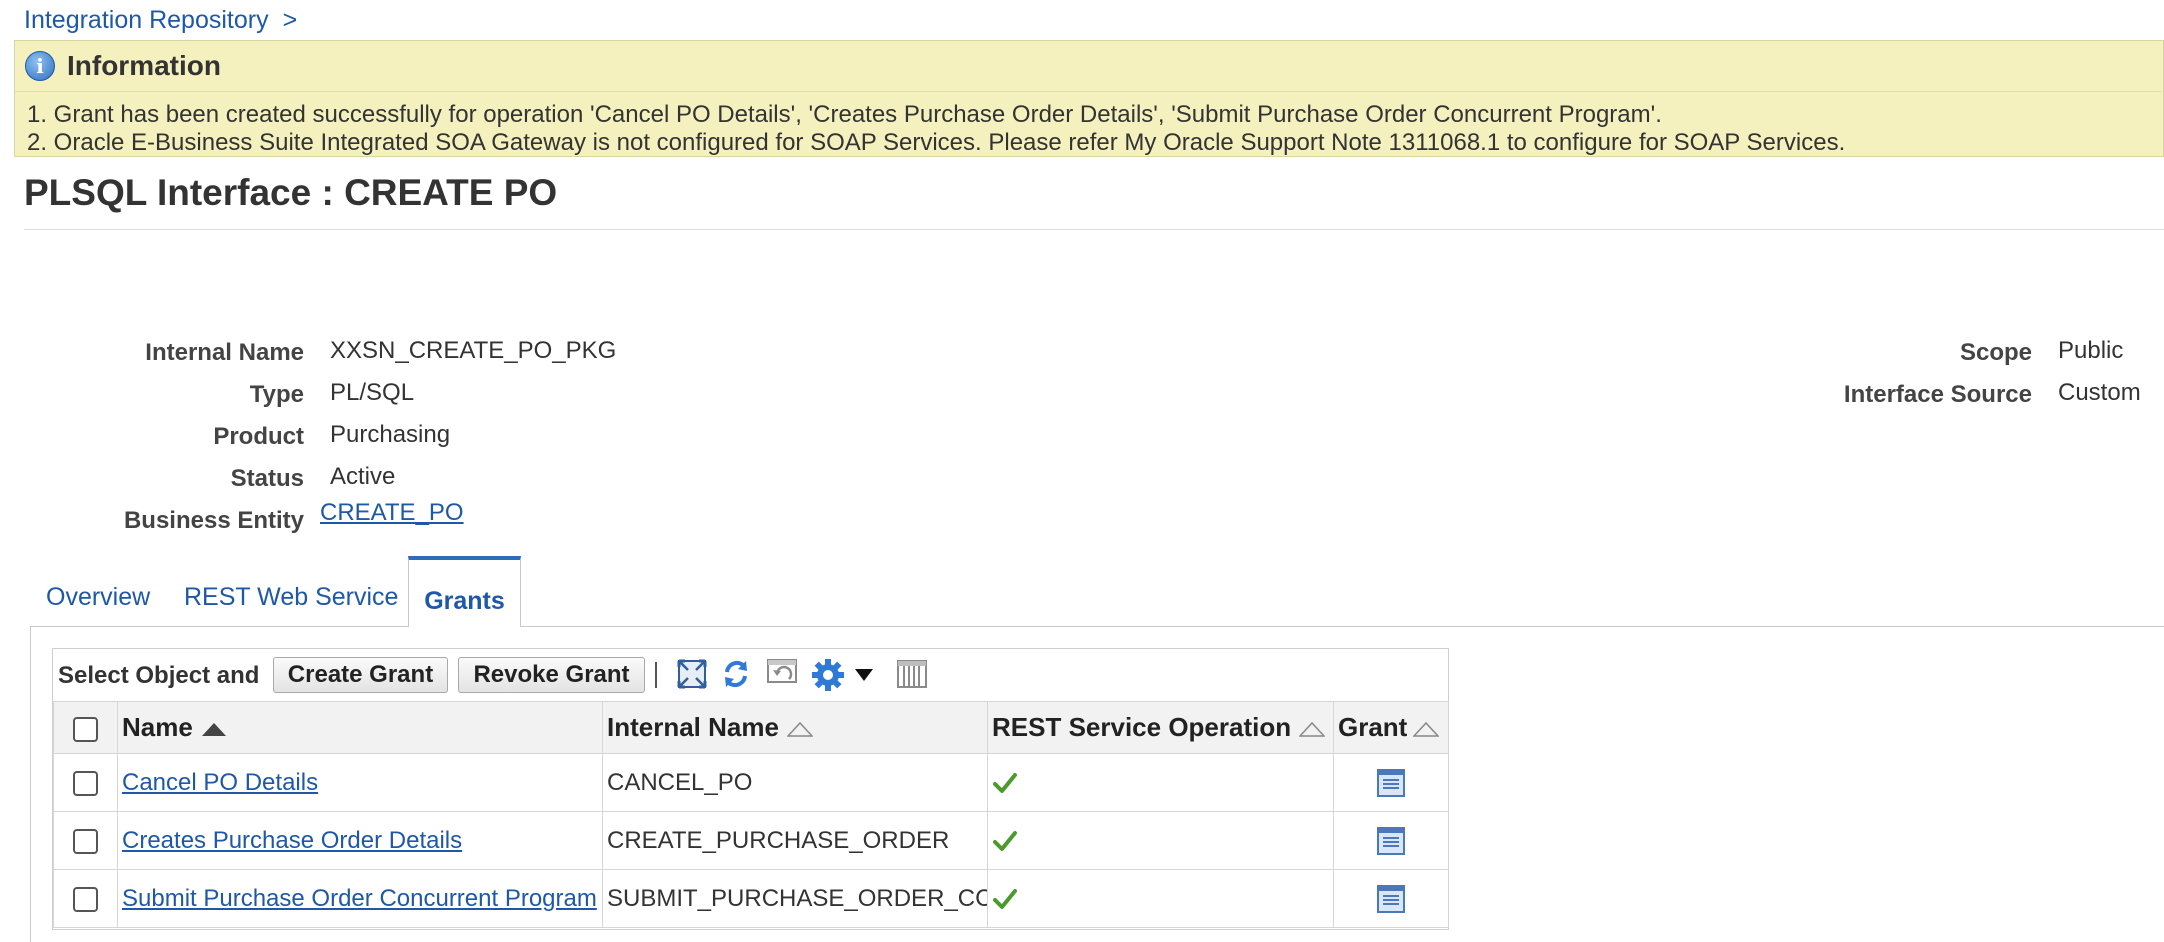  I want to click on select-all-checkbox, so click(85, 729).